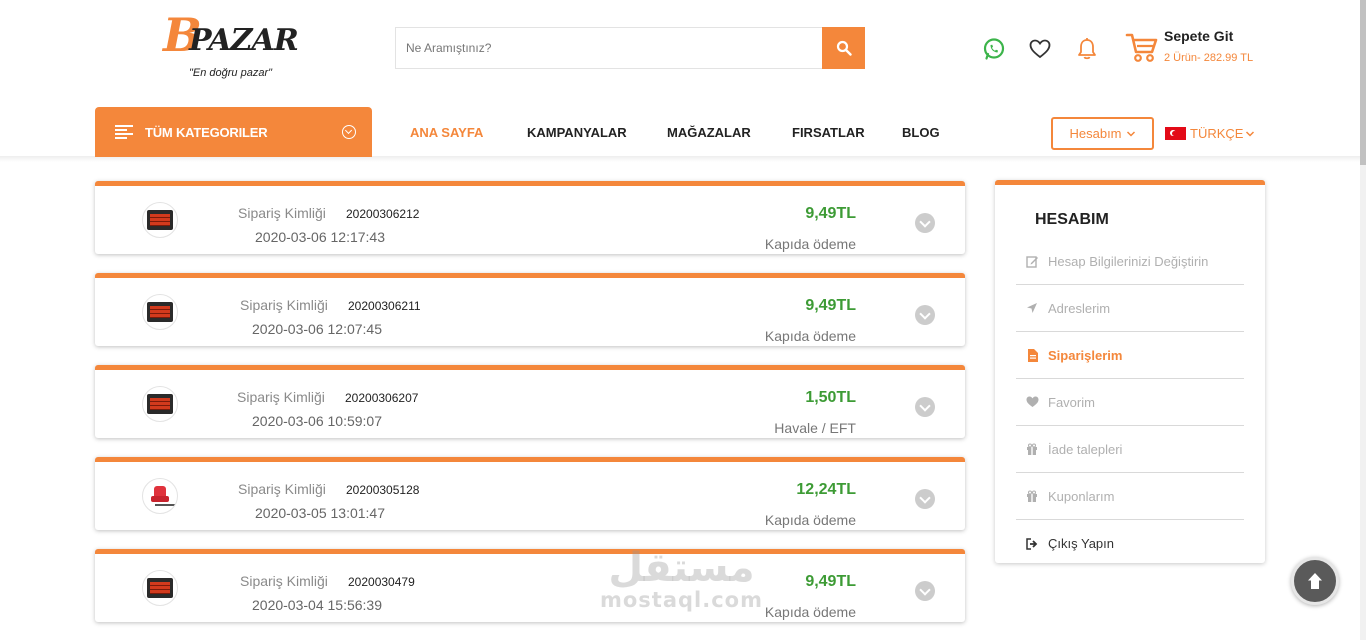 The height and width of the screenshot is (640, 1366). What do you see at coordinates (608, 48) in the screenshot?
I see `search-input` at bounding box center [608, 48].